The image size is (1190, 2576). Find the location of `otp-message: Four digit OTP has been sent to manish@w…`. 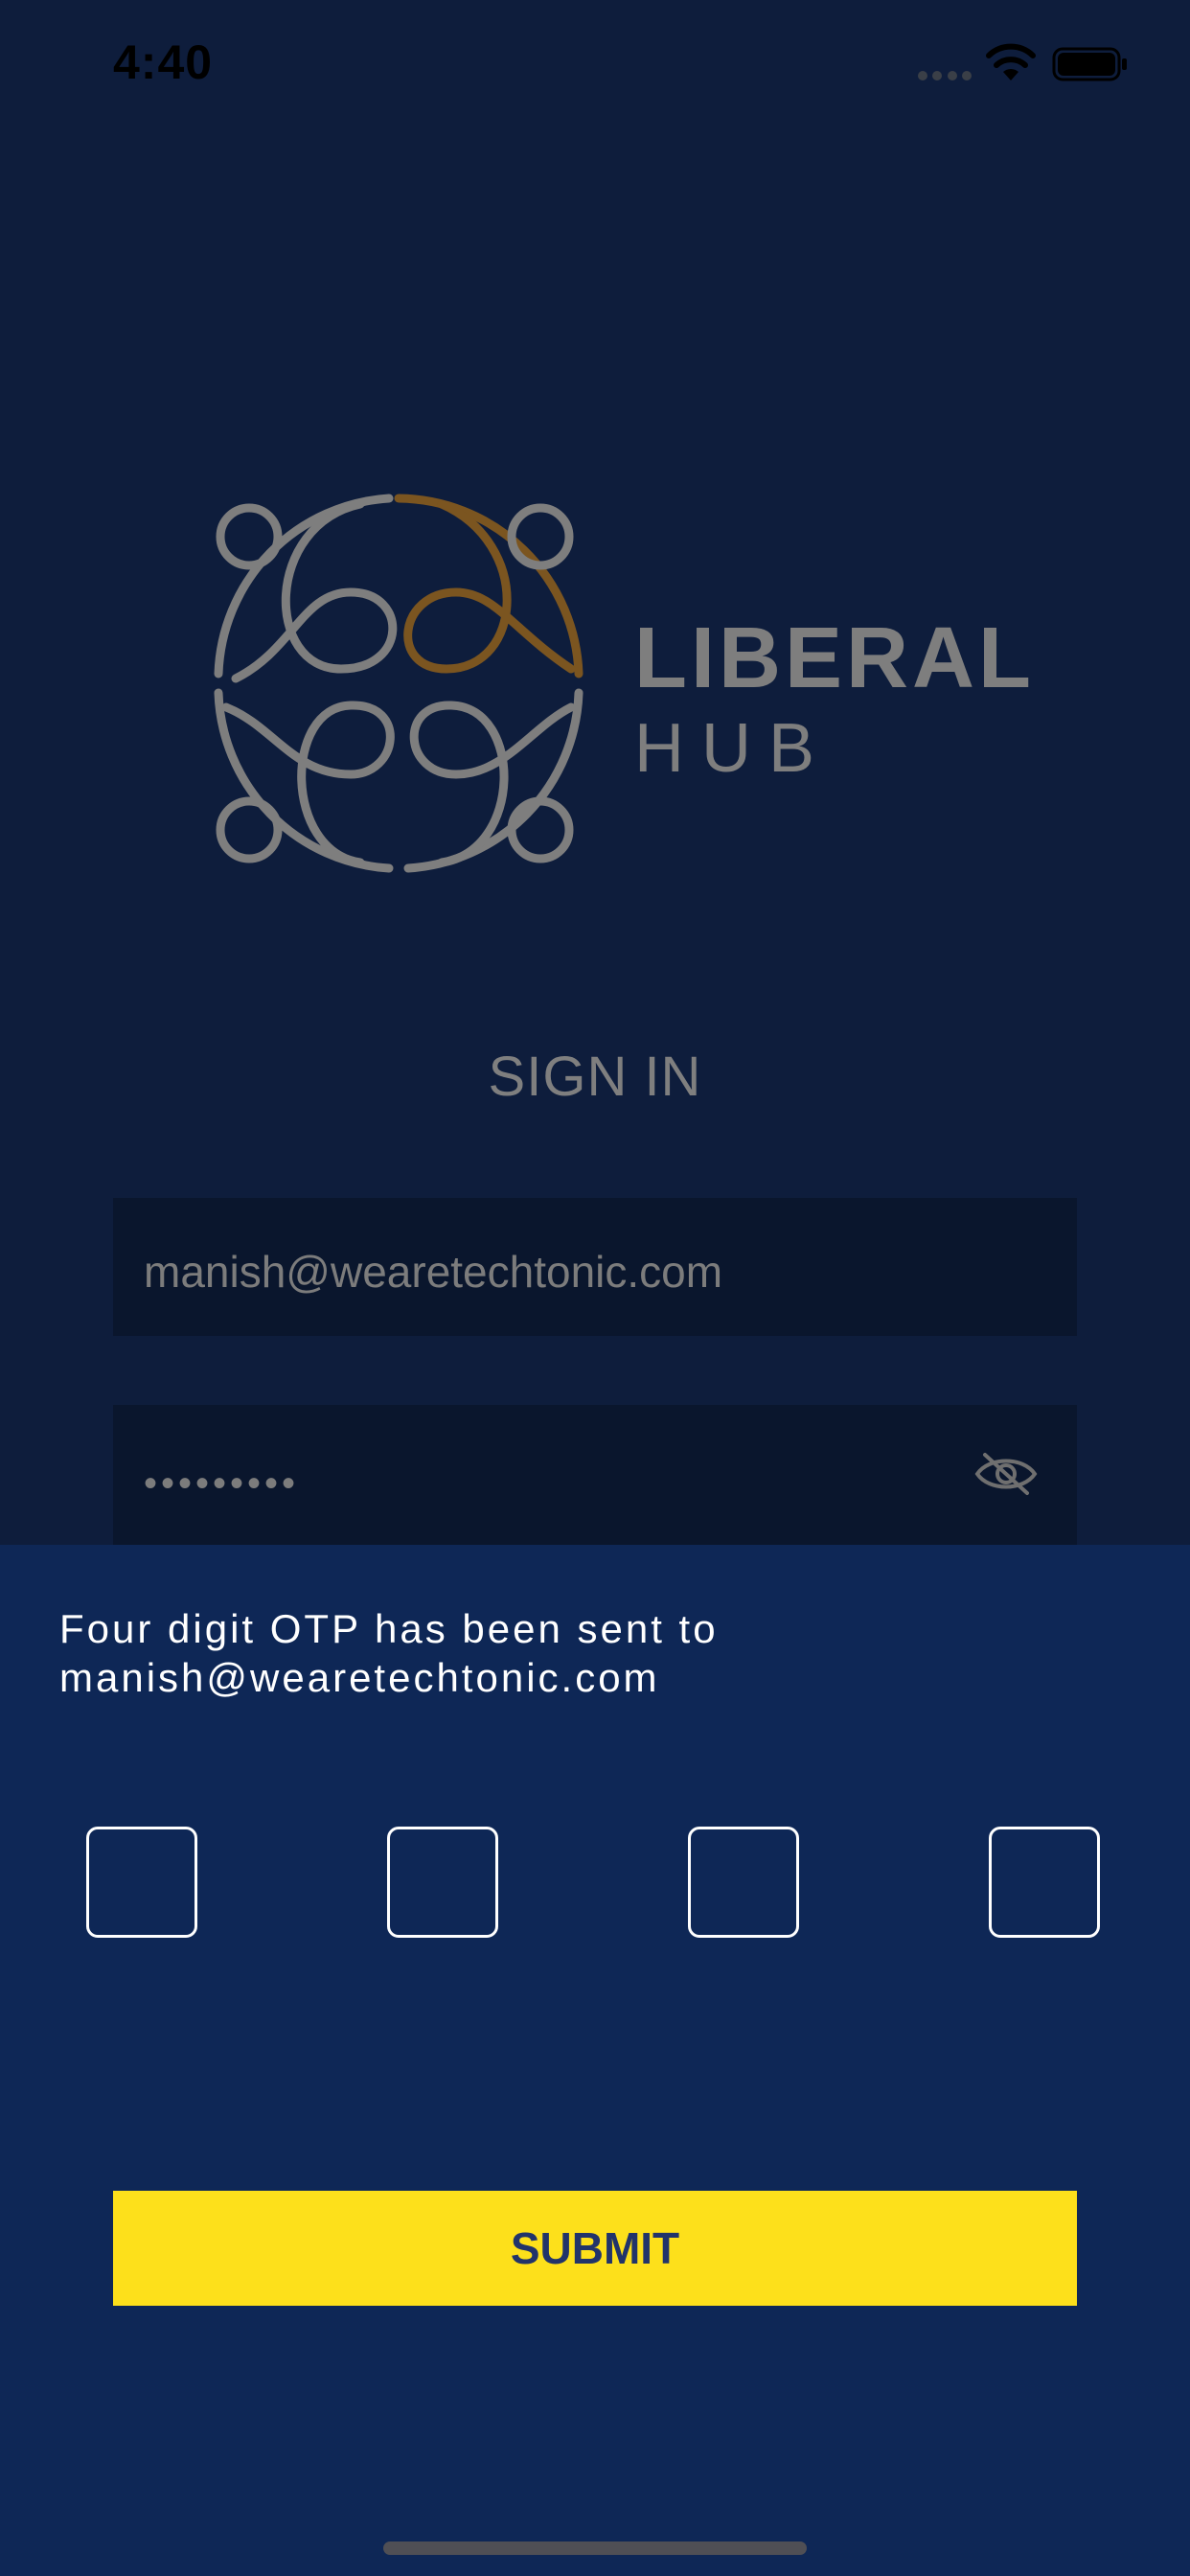

otp-message: Four digit OTP has been sent to manish@w… is located at coordinates (596, 1653).